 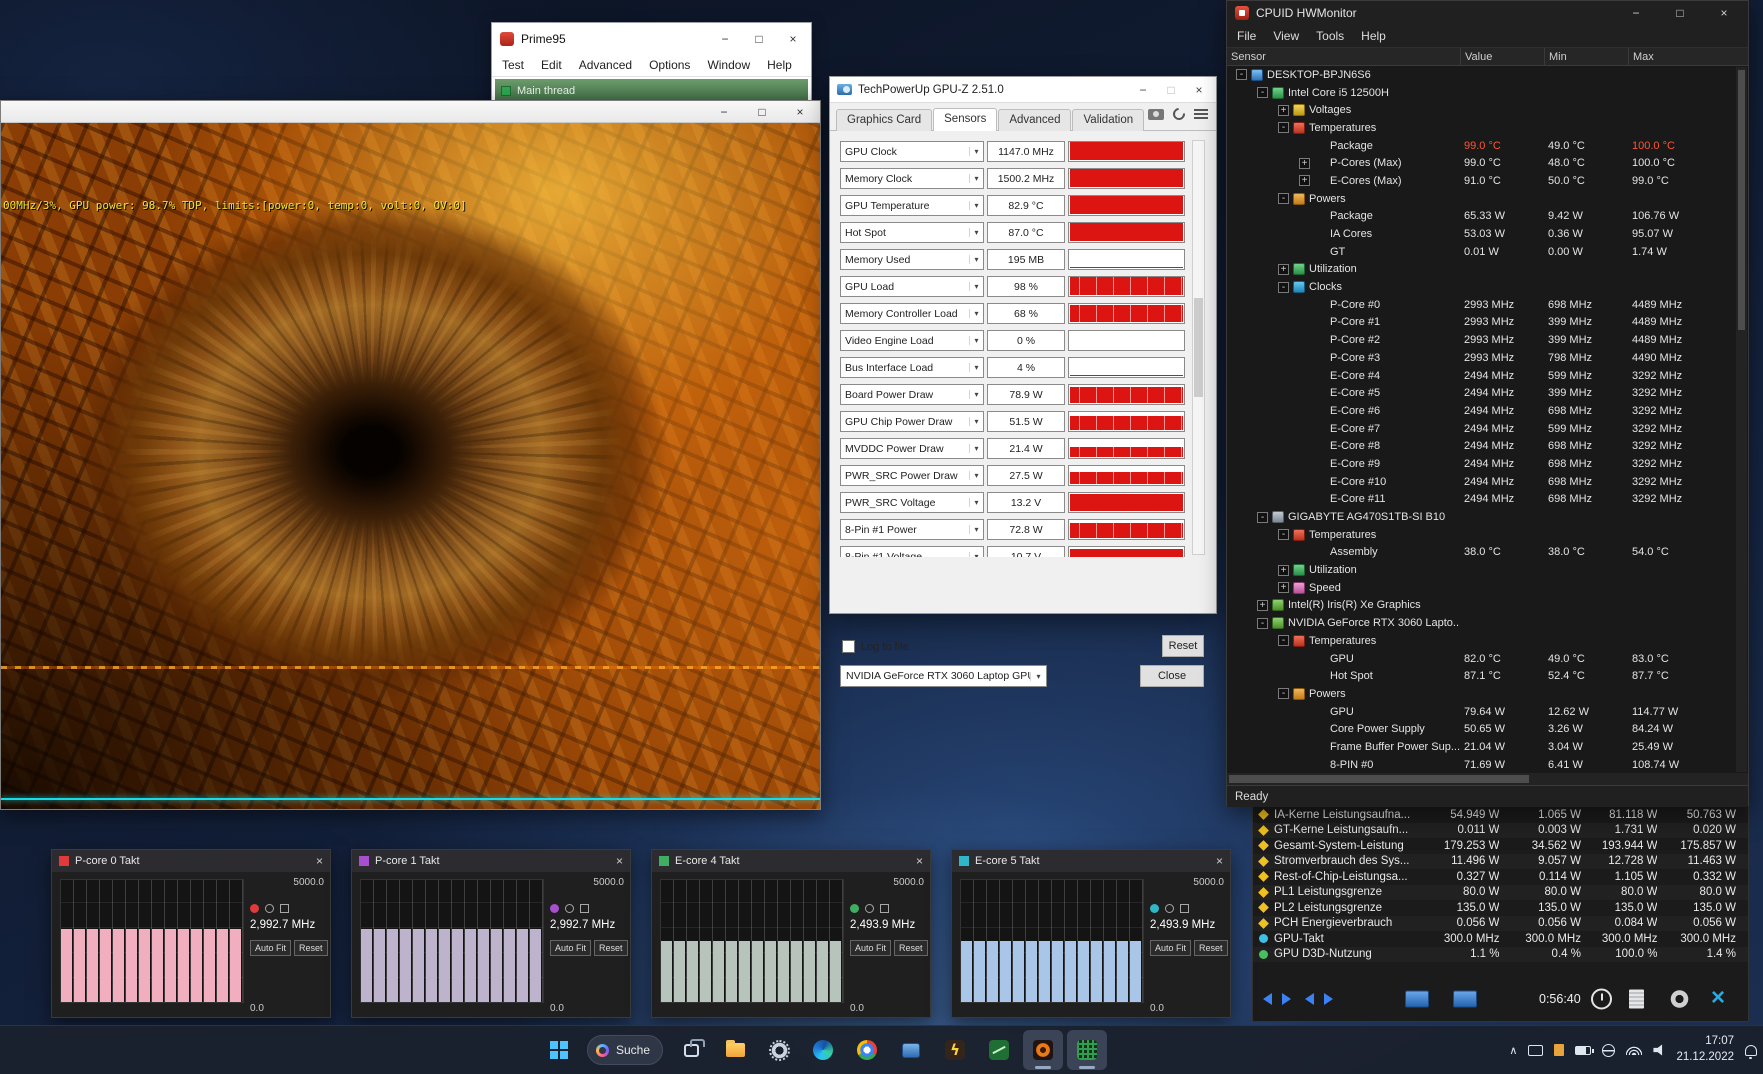 I want to click on sensor-tree-row: P-Core #1 2993 MHz 399 MHz 4489 MHz, so click(x=1487, y=323).